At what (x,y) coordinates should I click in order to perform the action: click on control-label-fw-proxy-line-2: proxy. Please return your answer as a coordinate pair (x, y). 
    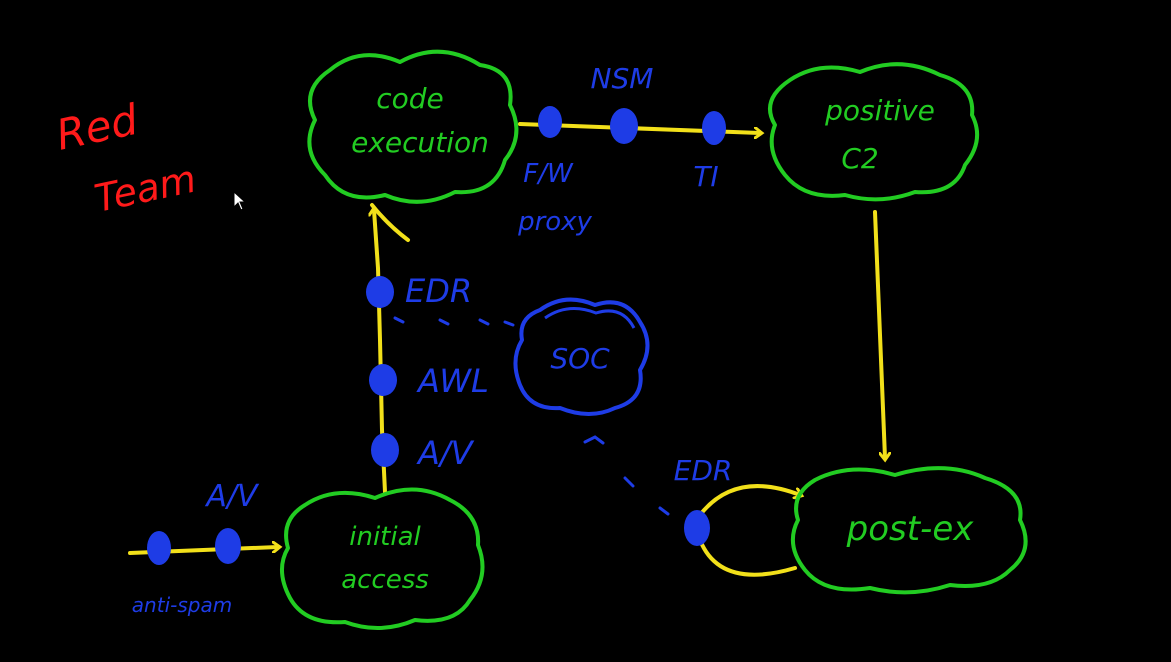
    Looking at the image, I should click on (554, 222).